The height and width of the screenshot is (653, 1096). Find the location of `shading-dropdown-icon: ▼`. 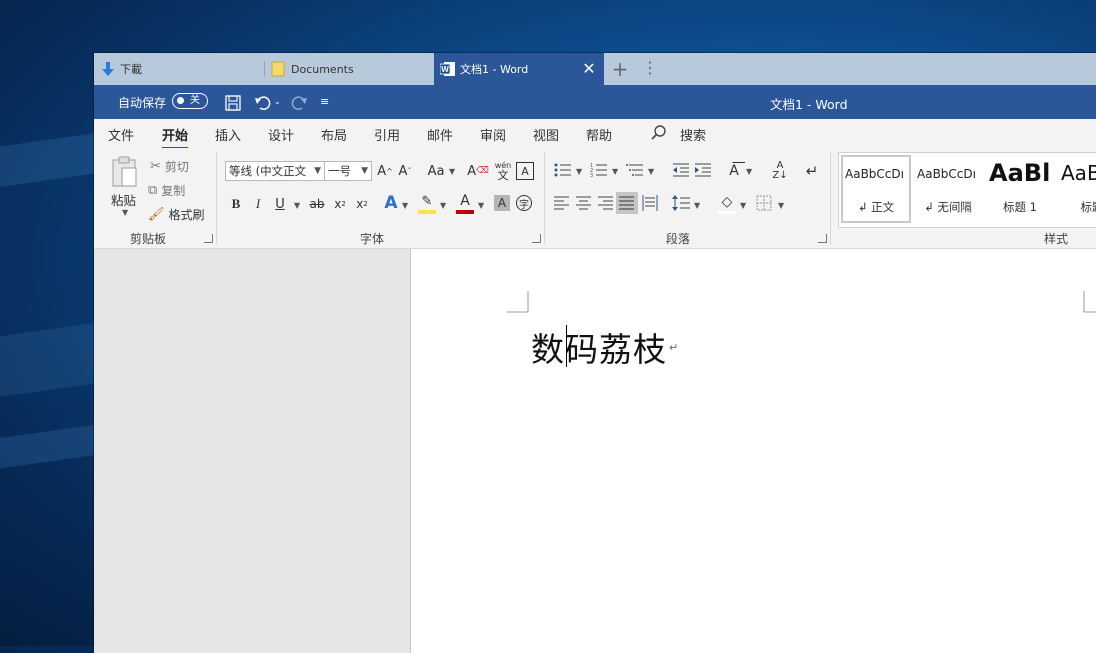

shading-dropdown-icon: ▼ is located at coordinates (743, 205).